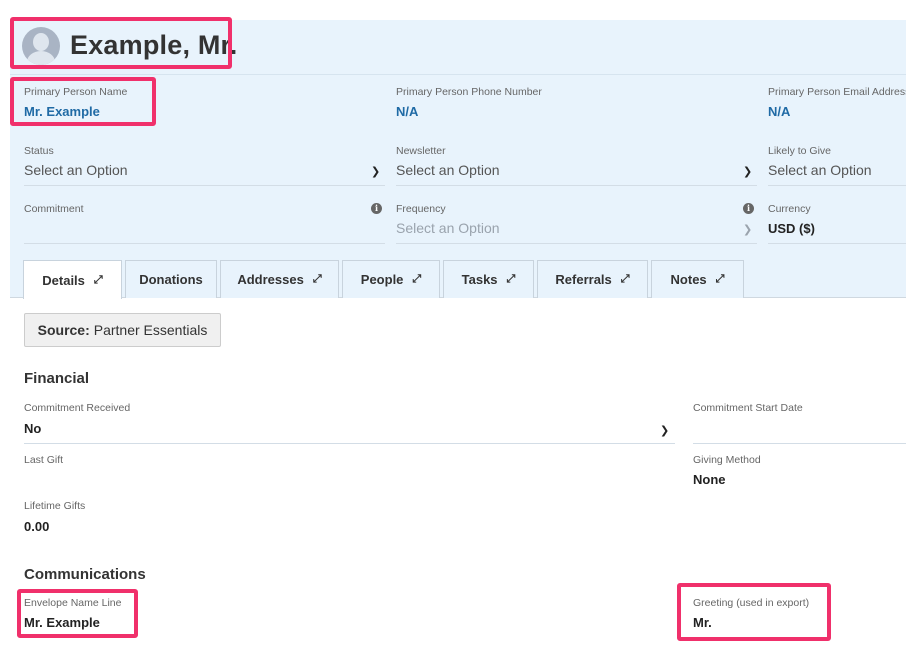 The image size is (906, 647). Describe the element at coordinates (421, 151) in the screenshot. I see `newsletter-label: Newsletter` at that location.